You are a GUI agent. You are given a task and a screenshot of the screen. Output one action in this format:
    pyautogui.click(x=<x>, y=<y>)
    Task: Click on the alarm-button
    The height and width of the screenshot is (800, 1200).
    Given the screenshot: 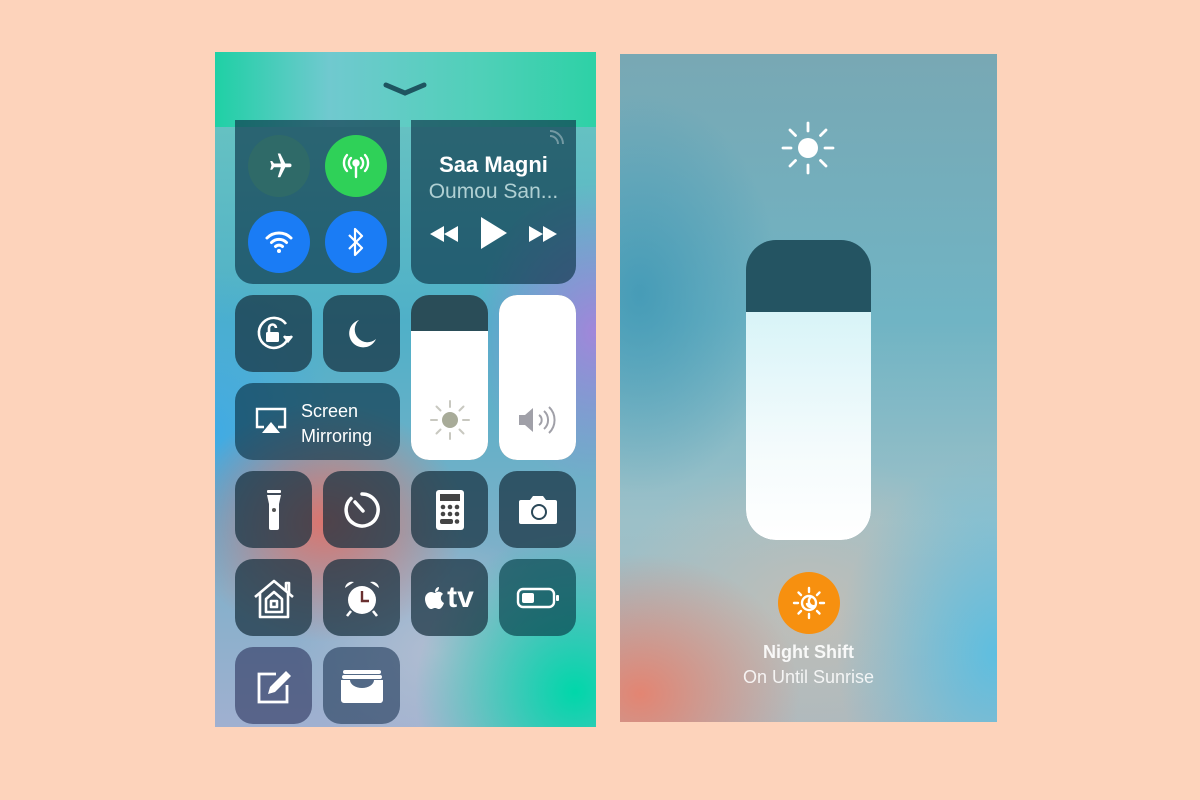 What is the action you would take?
    pyautogui.click(x=361, y=597)
    